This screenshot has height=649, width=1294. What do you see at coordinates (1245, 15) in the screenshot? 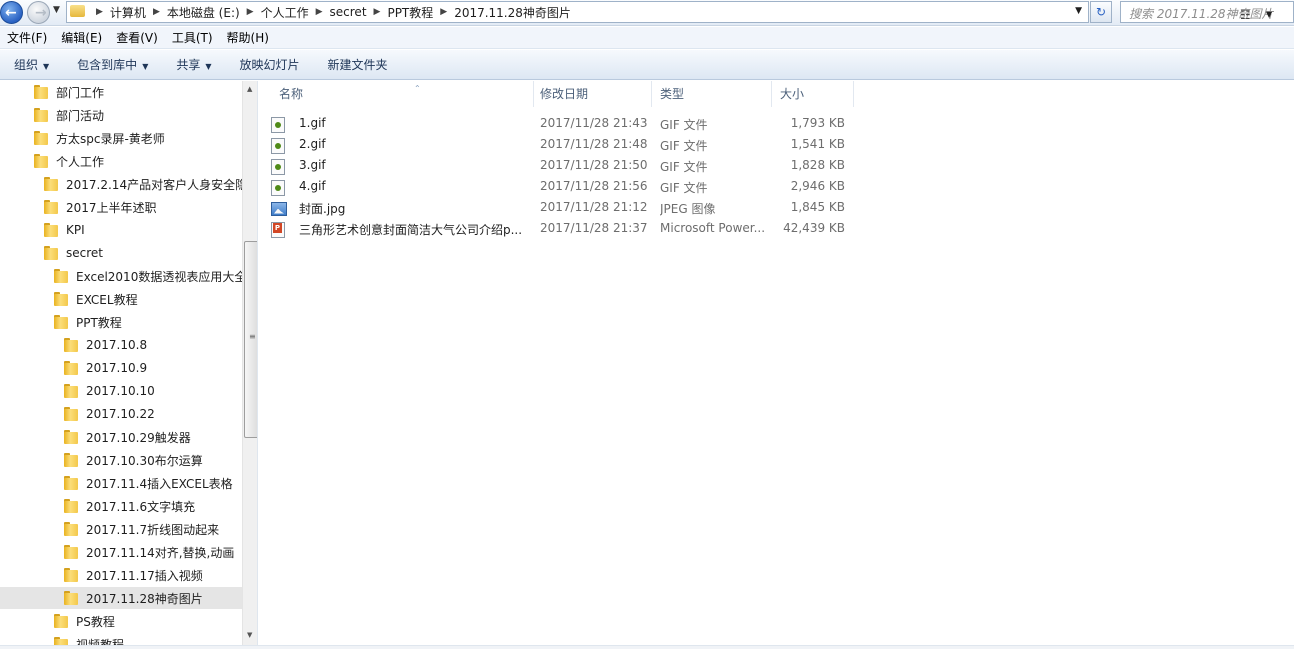
I see `change-view-icon: ☷` at bounding box center [1245, 15].